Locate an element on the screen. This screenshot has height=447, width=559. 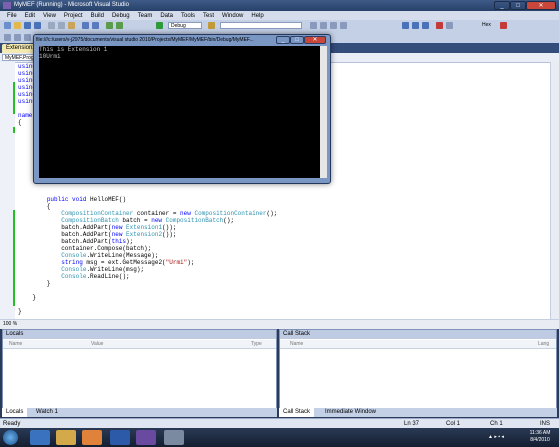
new-project-icon is located at coordinates (7, 25).